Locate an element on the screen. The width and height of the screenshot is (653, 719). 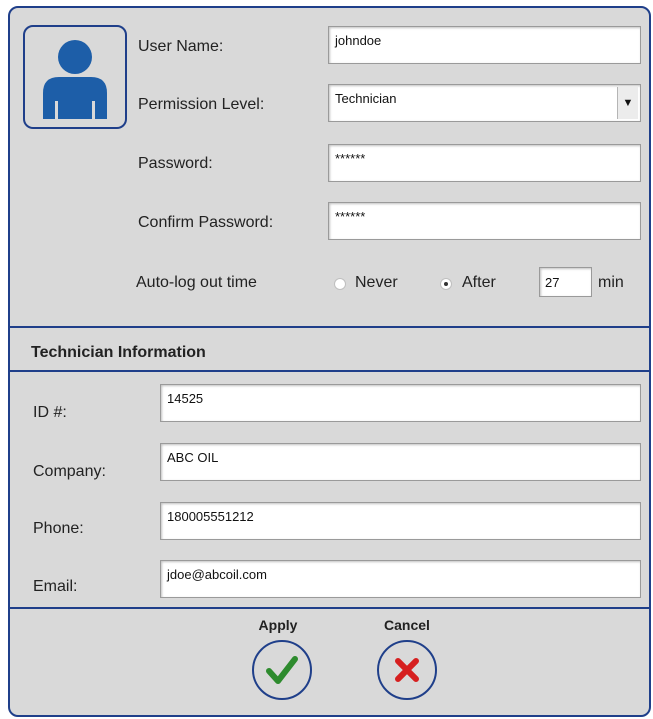
id-field: 14525 is located at coordinates (400, 403).